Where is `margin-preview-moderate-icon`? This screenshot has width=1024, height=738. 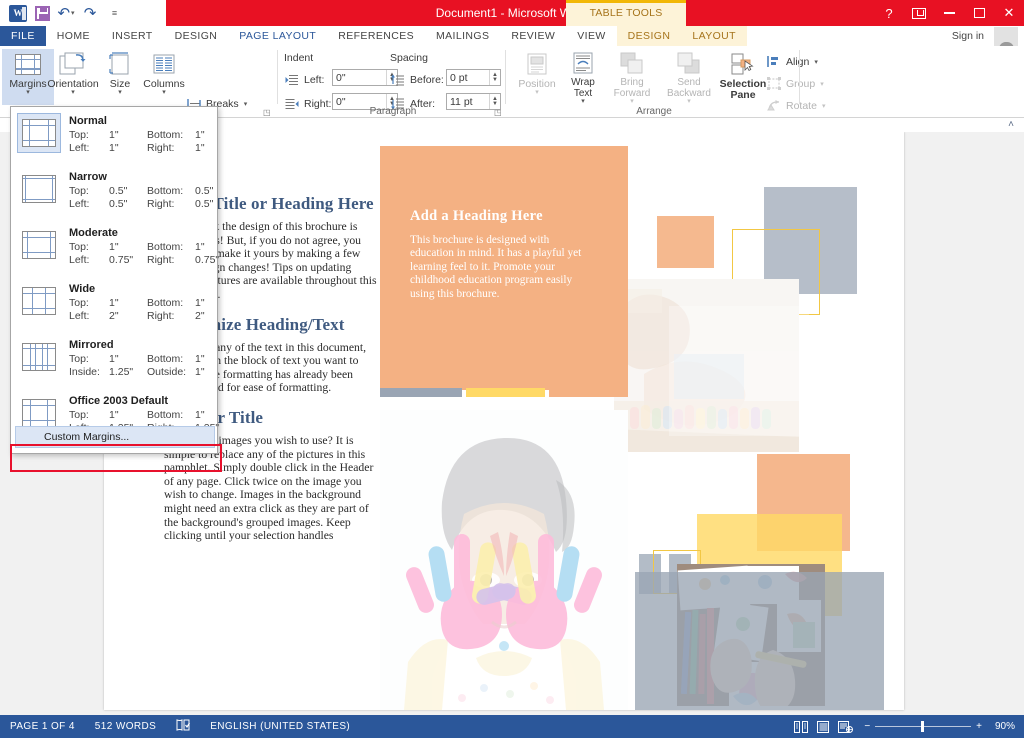 margin-preview-moderate-icon is located at coordinates (39, 245).